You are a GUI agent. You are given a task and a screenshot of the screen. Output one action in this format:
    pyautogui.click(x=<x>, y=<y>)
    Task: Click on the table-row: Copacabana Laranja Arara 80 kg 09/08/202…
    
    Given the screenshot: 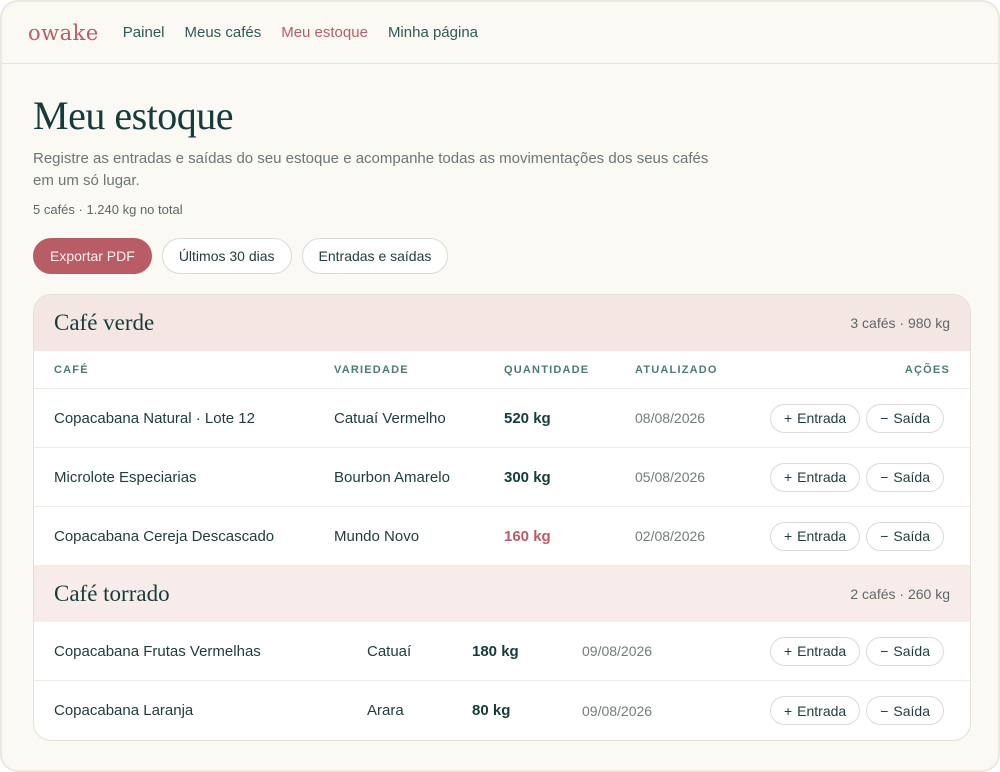 What is the action you would take?
    pyautogui.click(x=502, y=710)
    